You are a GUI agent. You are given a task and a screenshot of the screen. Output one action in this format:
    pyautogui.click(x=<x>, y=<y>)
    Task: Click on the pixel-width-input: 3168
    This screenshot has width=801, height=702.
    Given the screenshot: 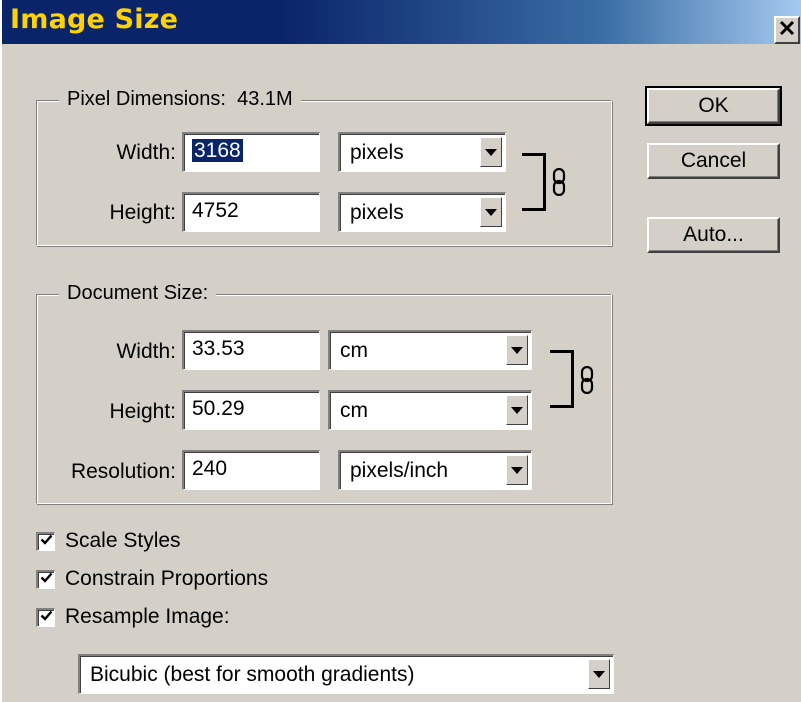 What is the action you would take?
    pyautogui.click(x=251, y=152)
    